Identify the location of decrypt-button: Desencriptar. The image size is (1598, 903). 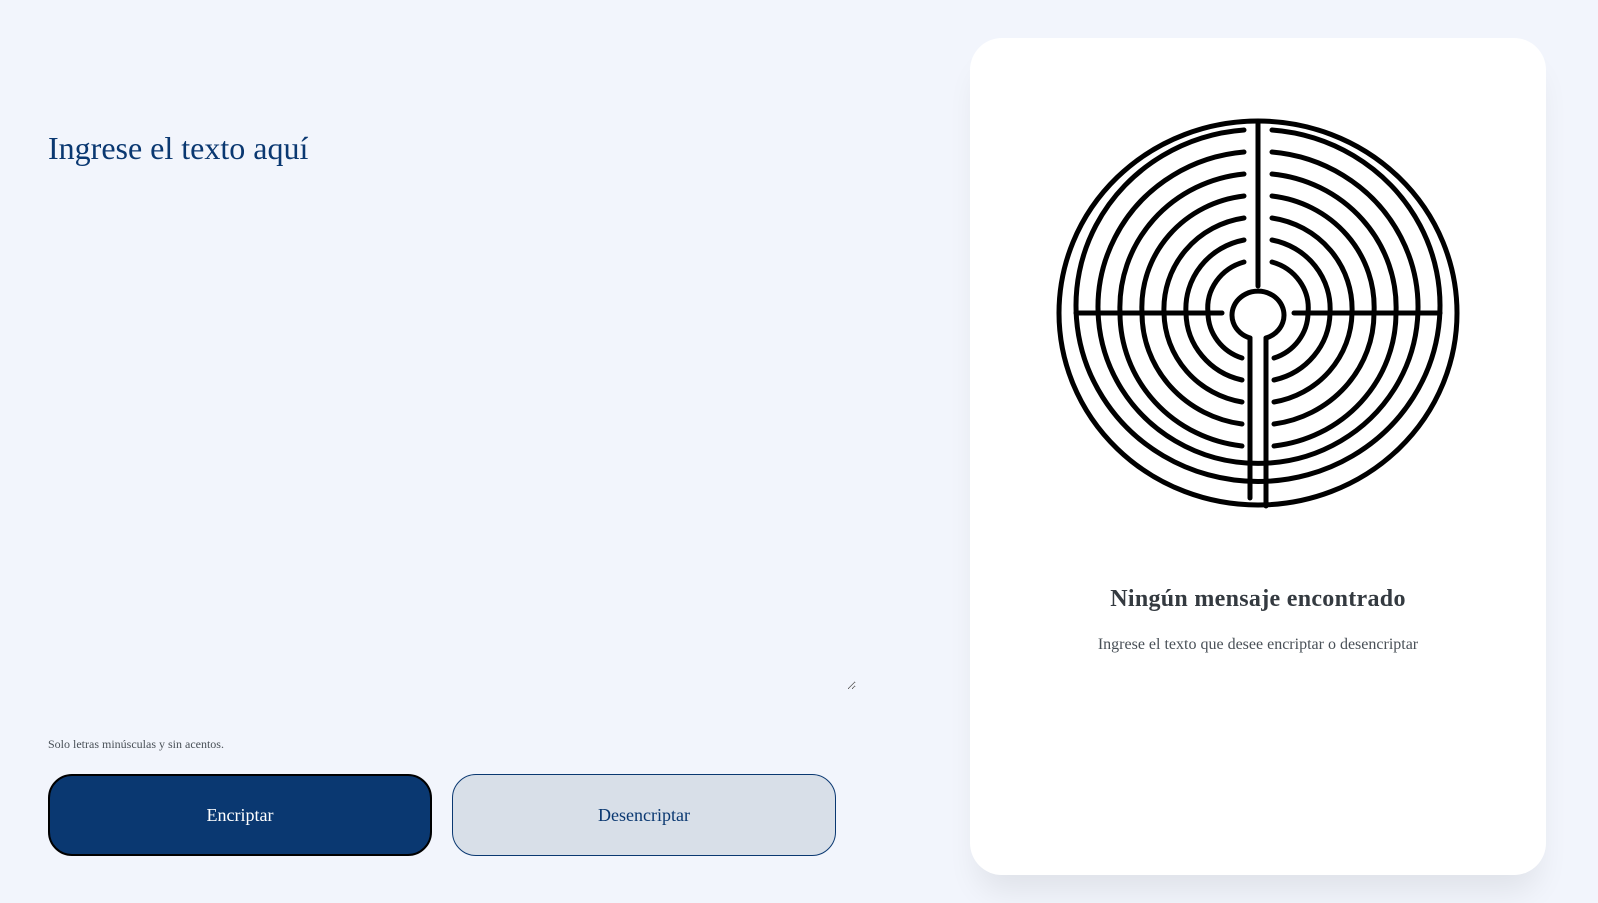
(644, 815).